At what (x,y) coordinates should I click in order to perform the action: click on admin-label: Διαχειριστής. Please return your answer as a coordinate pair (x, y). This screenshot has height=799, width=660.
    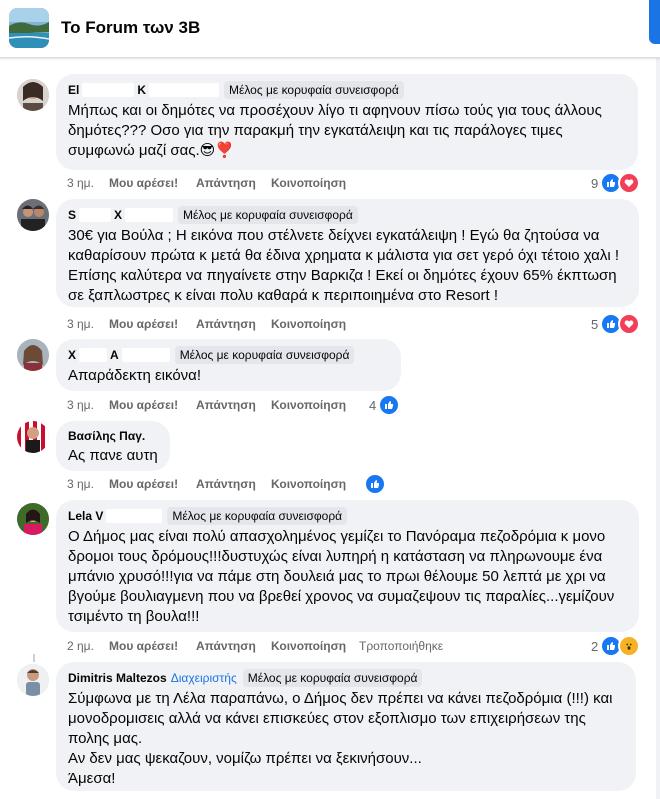
    Looking at the image, I should click on (204, 678).